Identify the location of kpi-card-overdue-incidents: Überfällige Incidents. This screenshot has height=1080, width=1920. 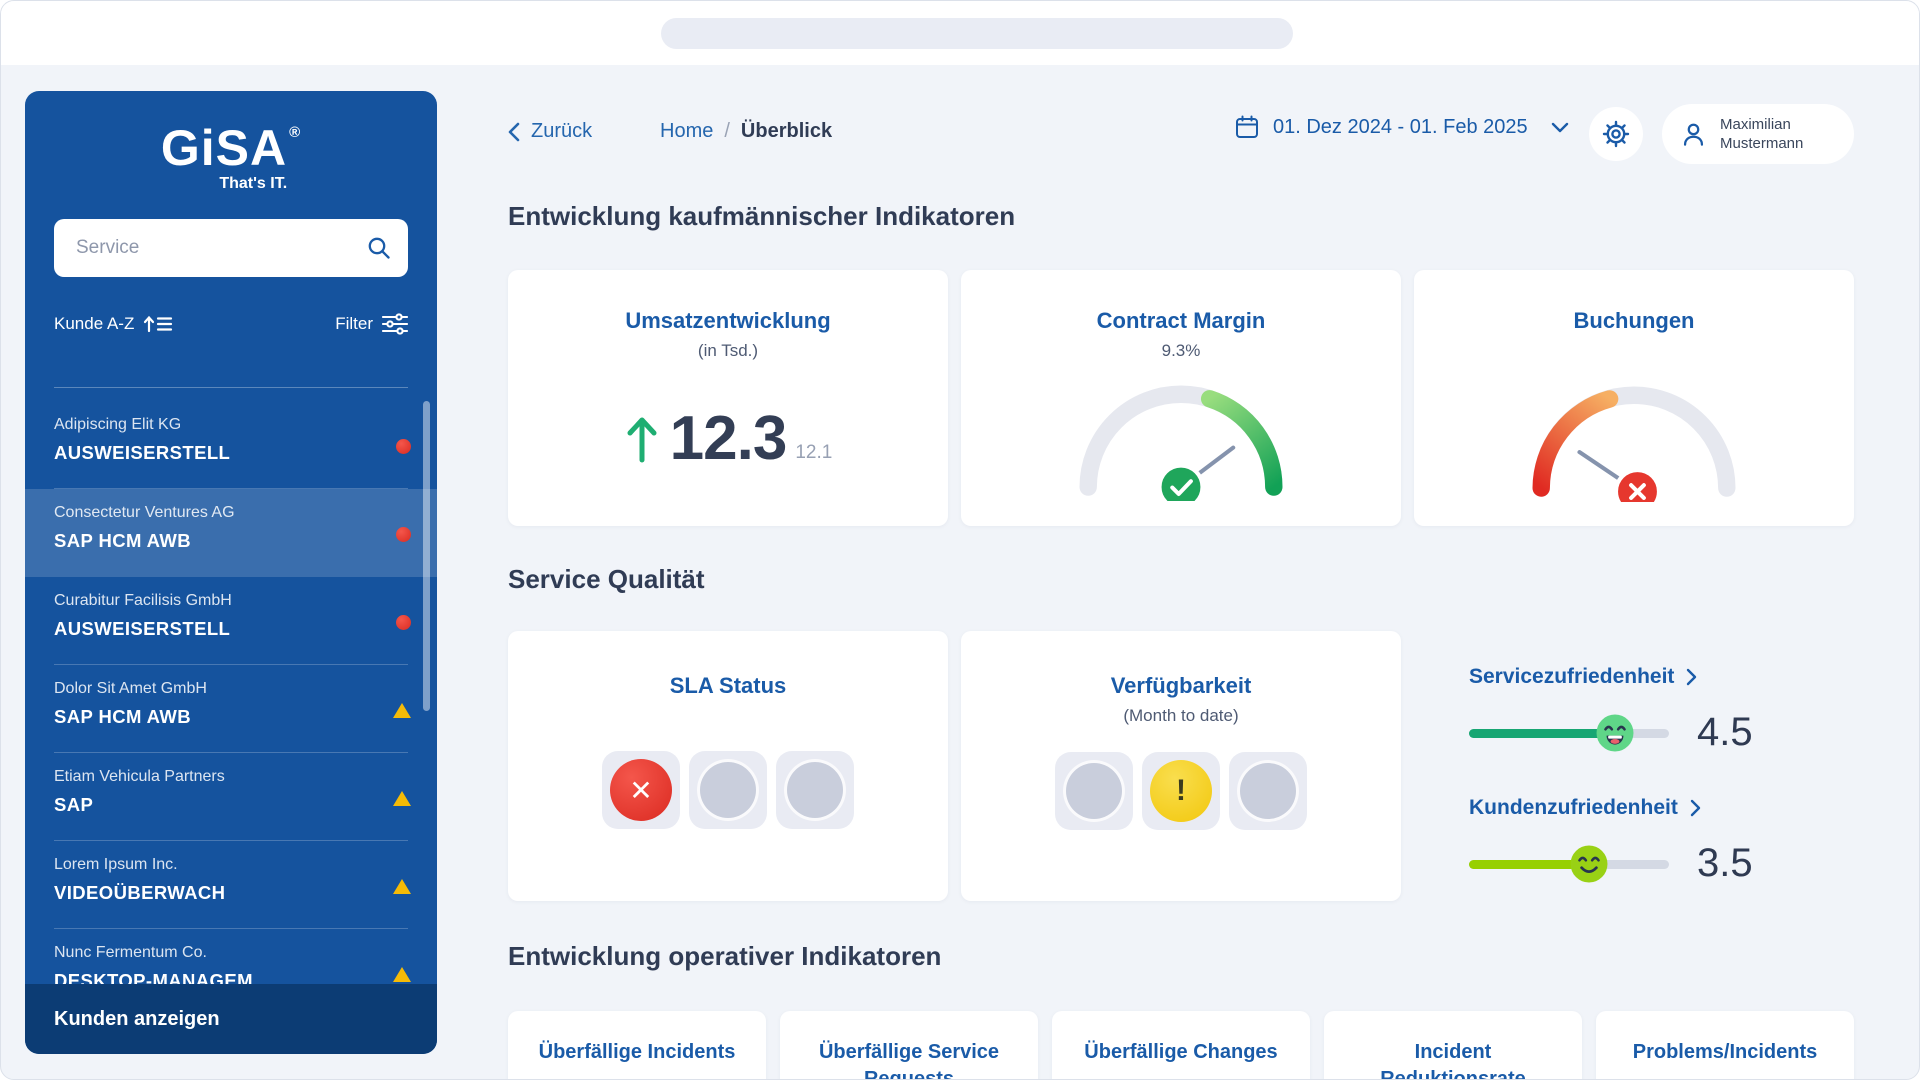
(637, 1045).